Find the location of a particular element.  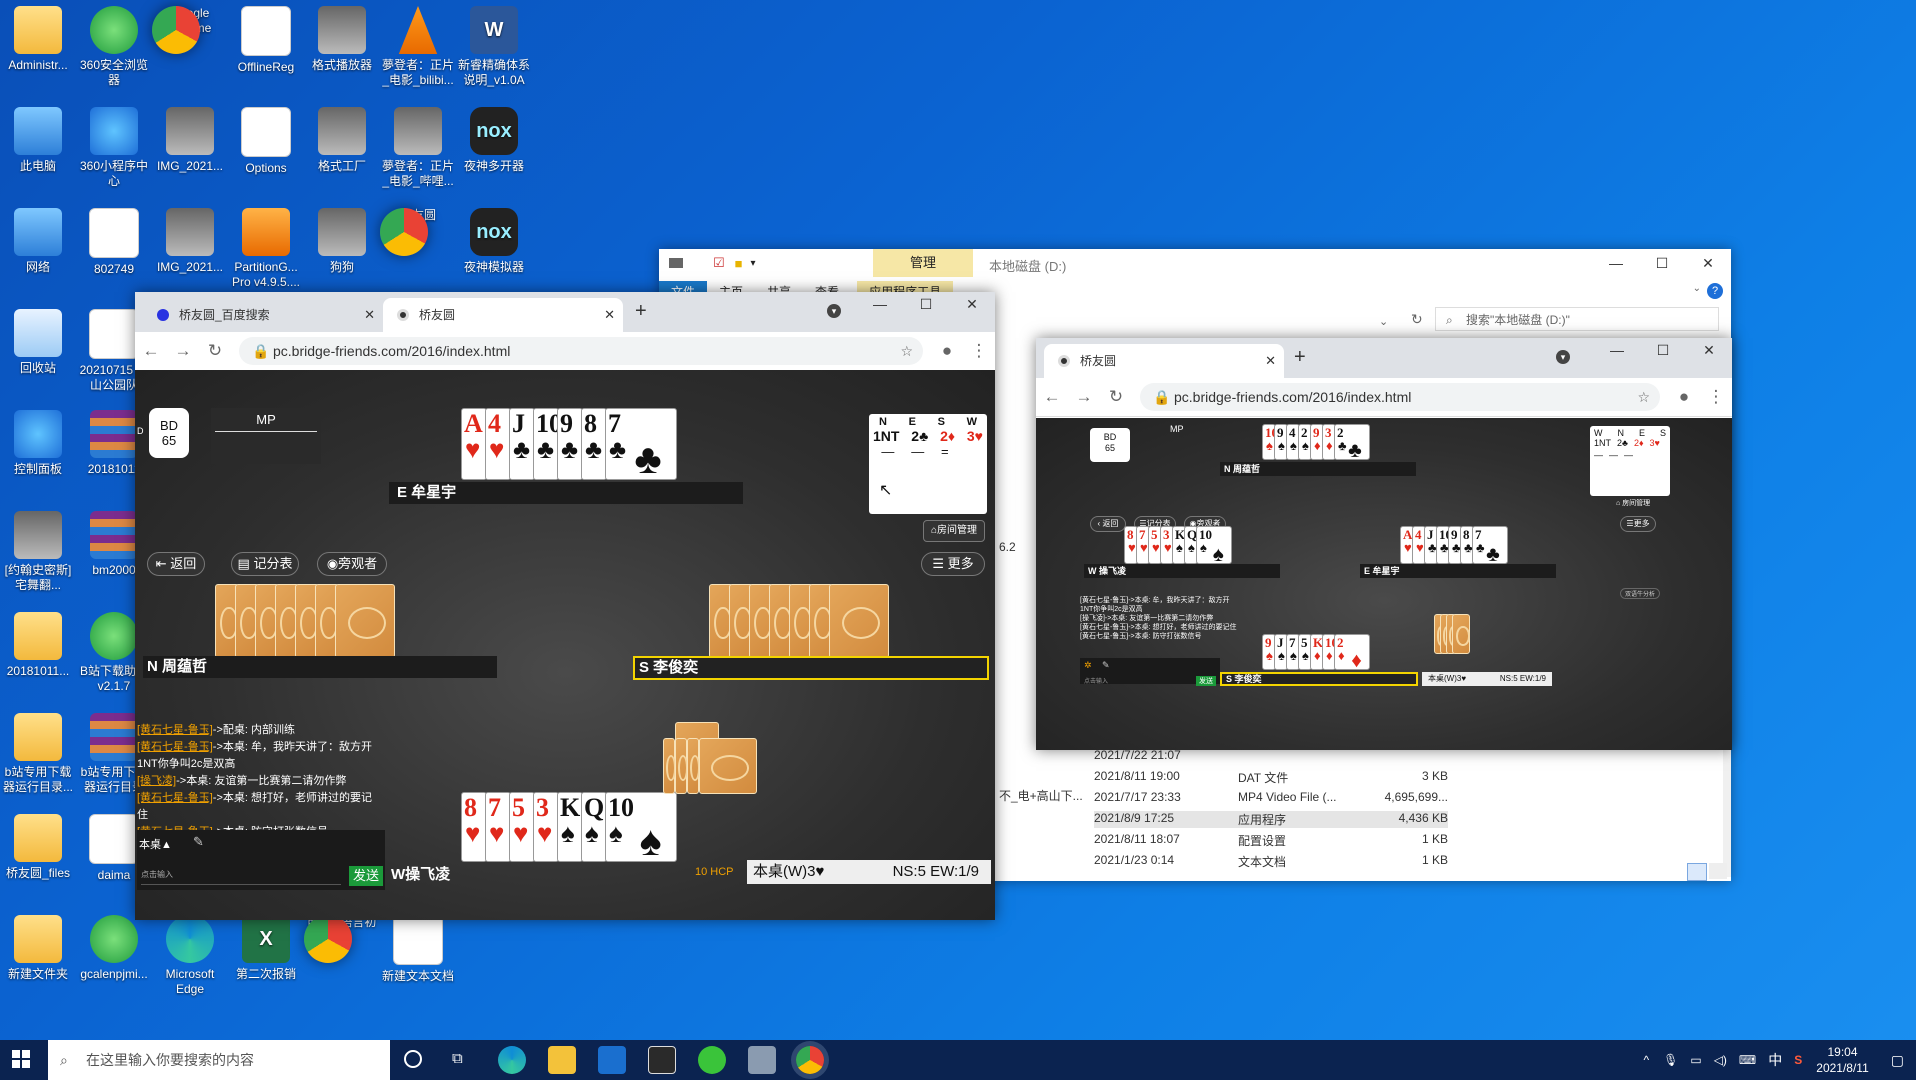

playing-card: 8 ♣ is located at coordinates (594, 444).